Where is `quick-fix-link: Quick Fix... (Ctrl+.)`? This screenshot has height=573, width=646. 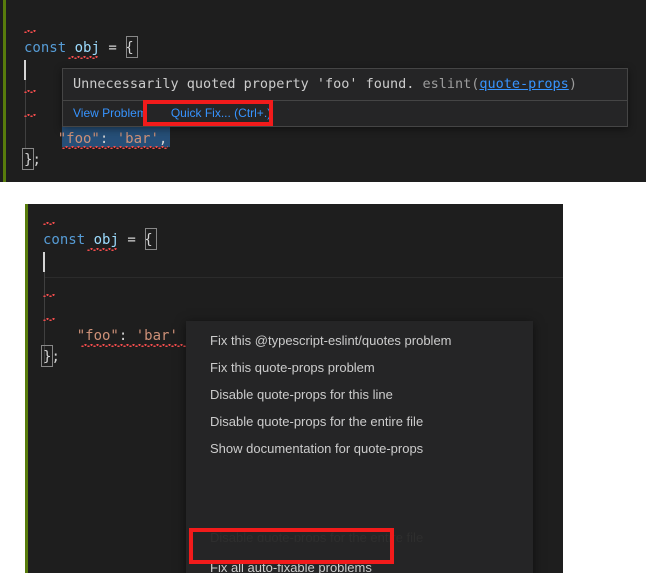 quick-fix-link: Quick Fix... (Ctrl+.) is located at coordinates (221, 113).